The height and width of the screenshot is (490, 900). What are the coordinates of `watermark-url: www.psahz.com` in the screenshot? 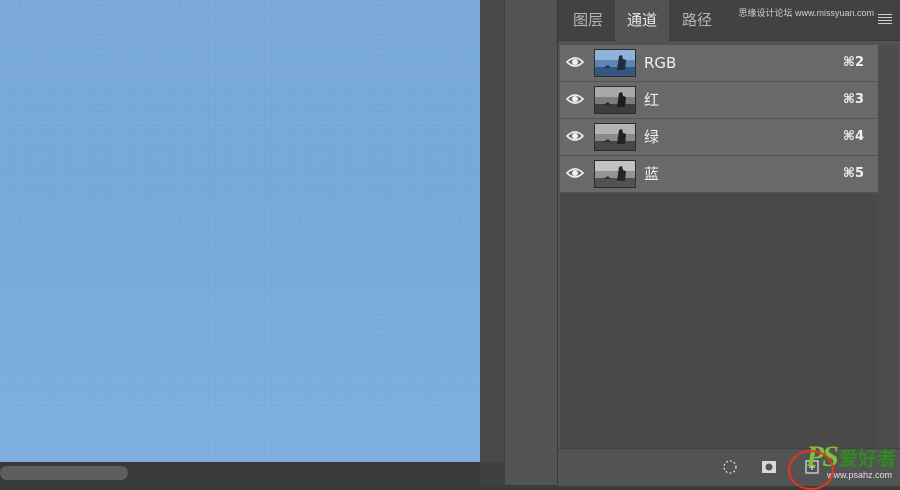 It's located at (859, 475).